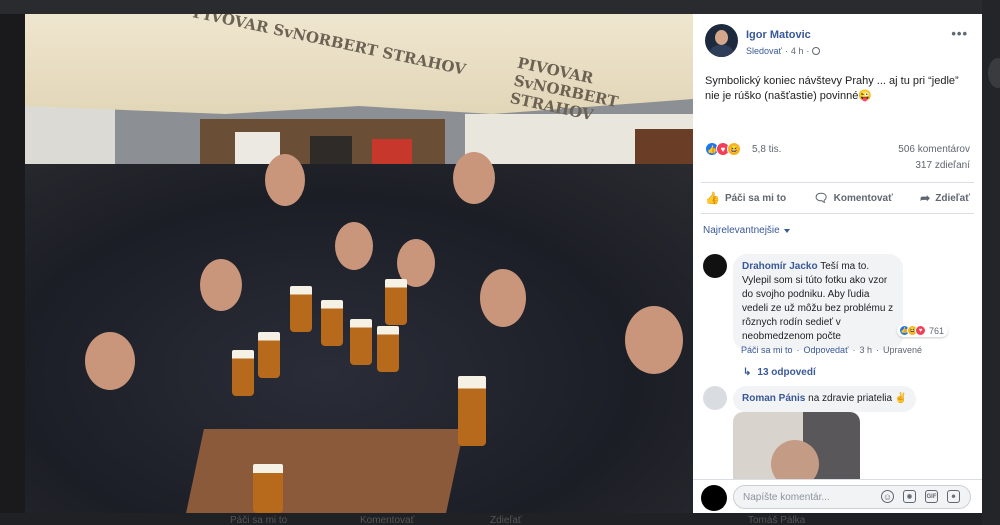  Describe the element at coordinates (858, 398) in the screenshot. I see `comment-text: na zdravie priatelia ✌️` at that location.